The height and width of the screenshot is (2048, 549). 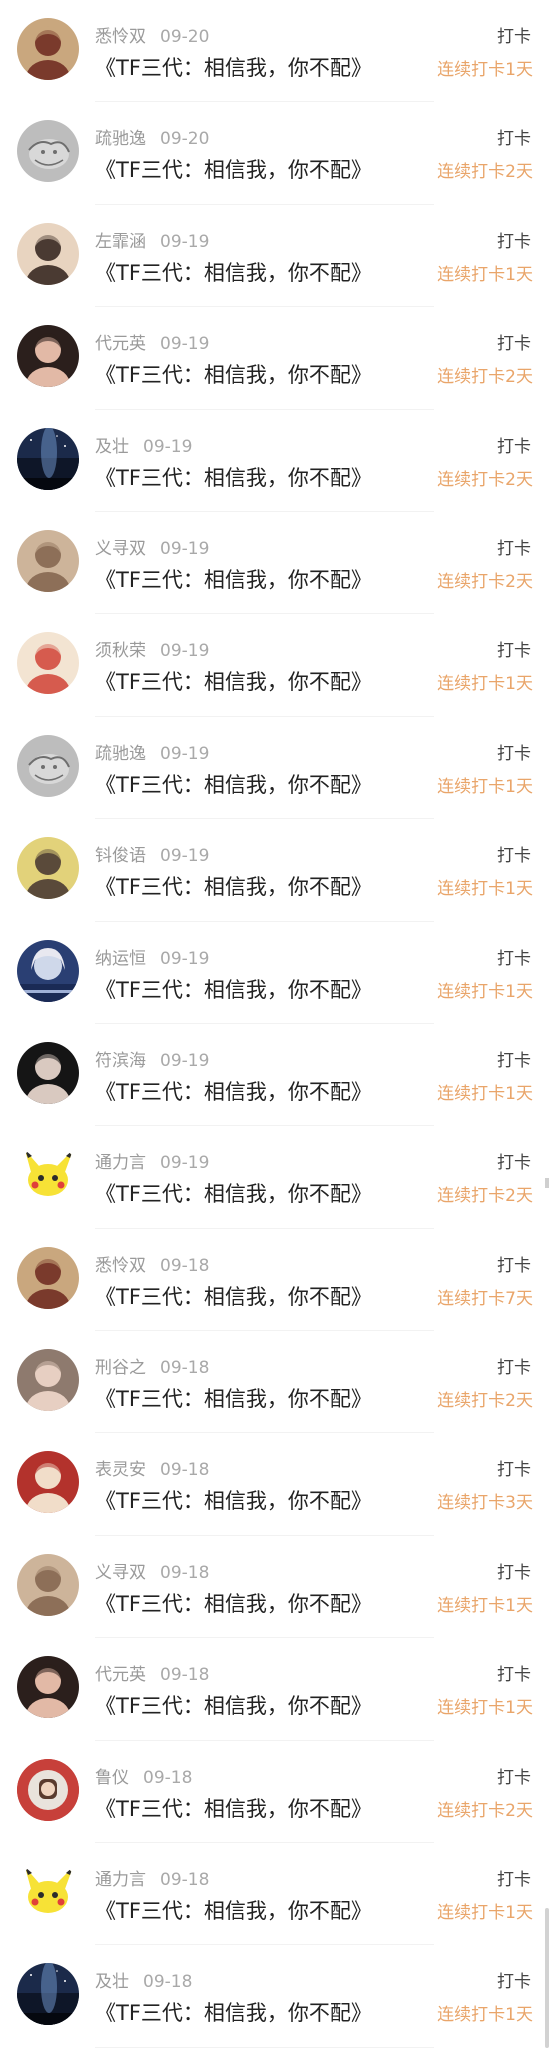 I want to click on checkin-row: 鲁仪 09-18 《TF三代：相信我，你不配》 打卡 连续打卡2天, so click(x=274, y=1792).